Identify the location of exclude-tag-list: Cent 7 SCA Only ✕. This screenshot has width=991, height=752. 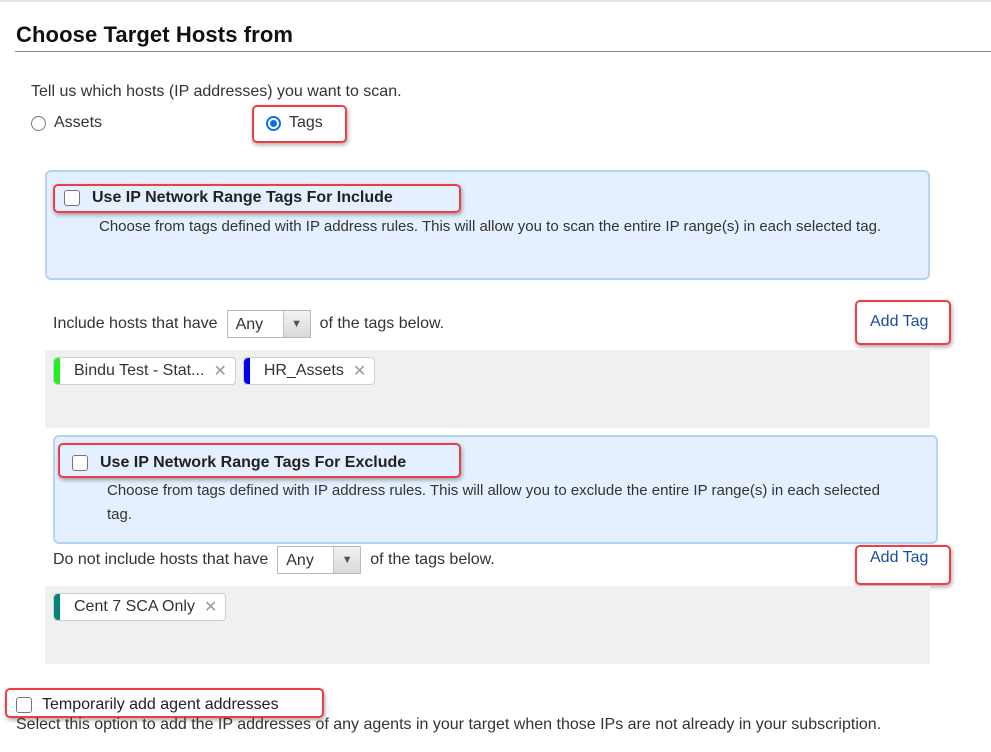
(140, 607).